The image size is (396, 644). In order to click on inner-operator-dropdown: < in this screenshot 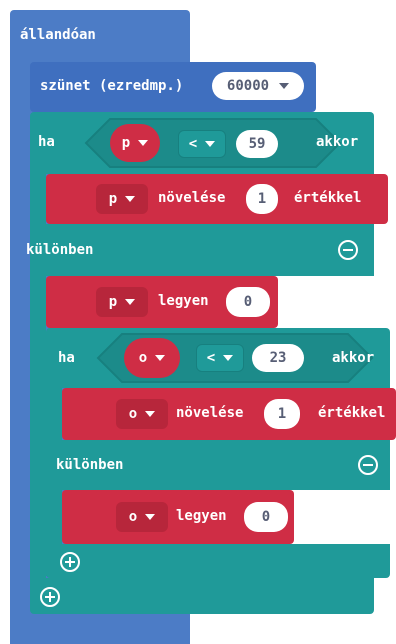, I will do `click(220, 358)`.